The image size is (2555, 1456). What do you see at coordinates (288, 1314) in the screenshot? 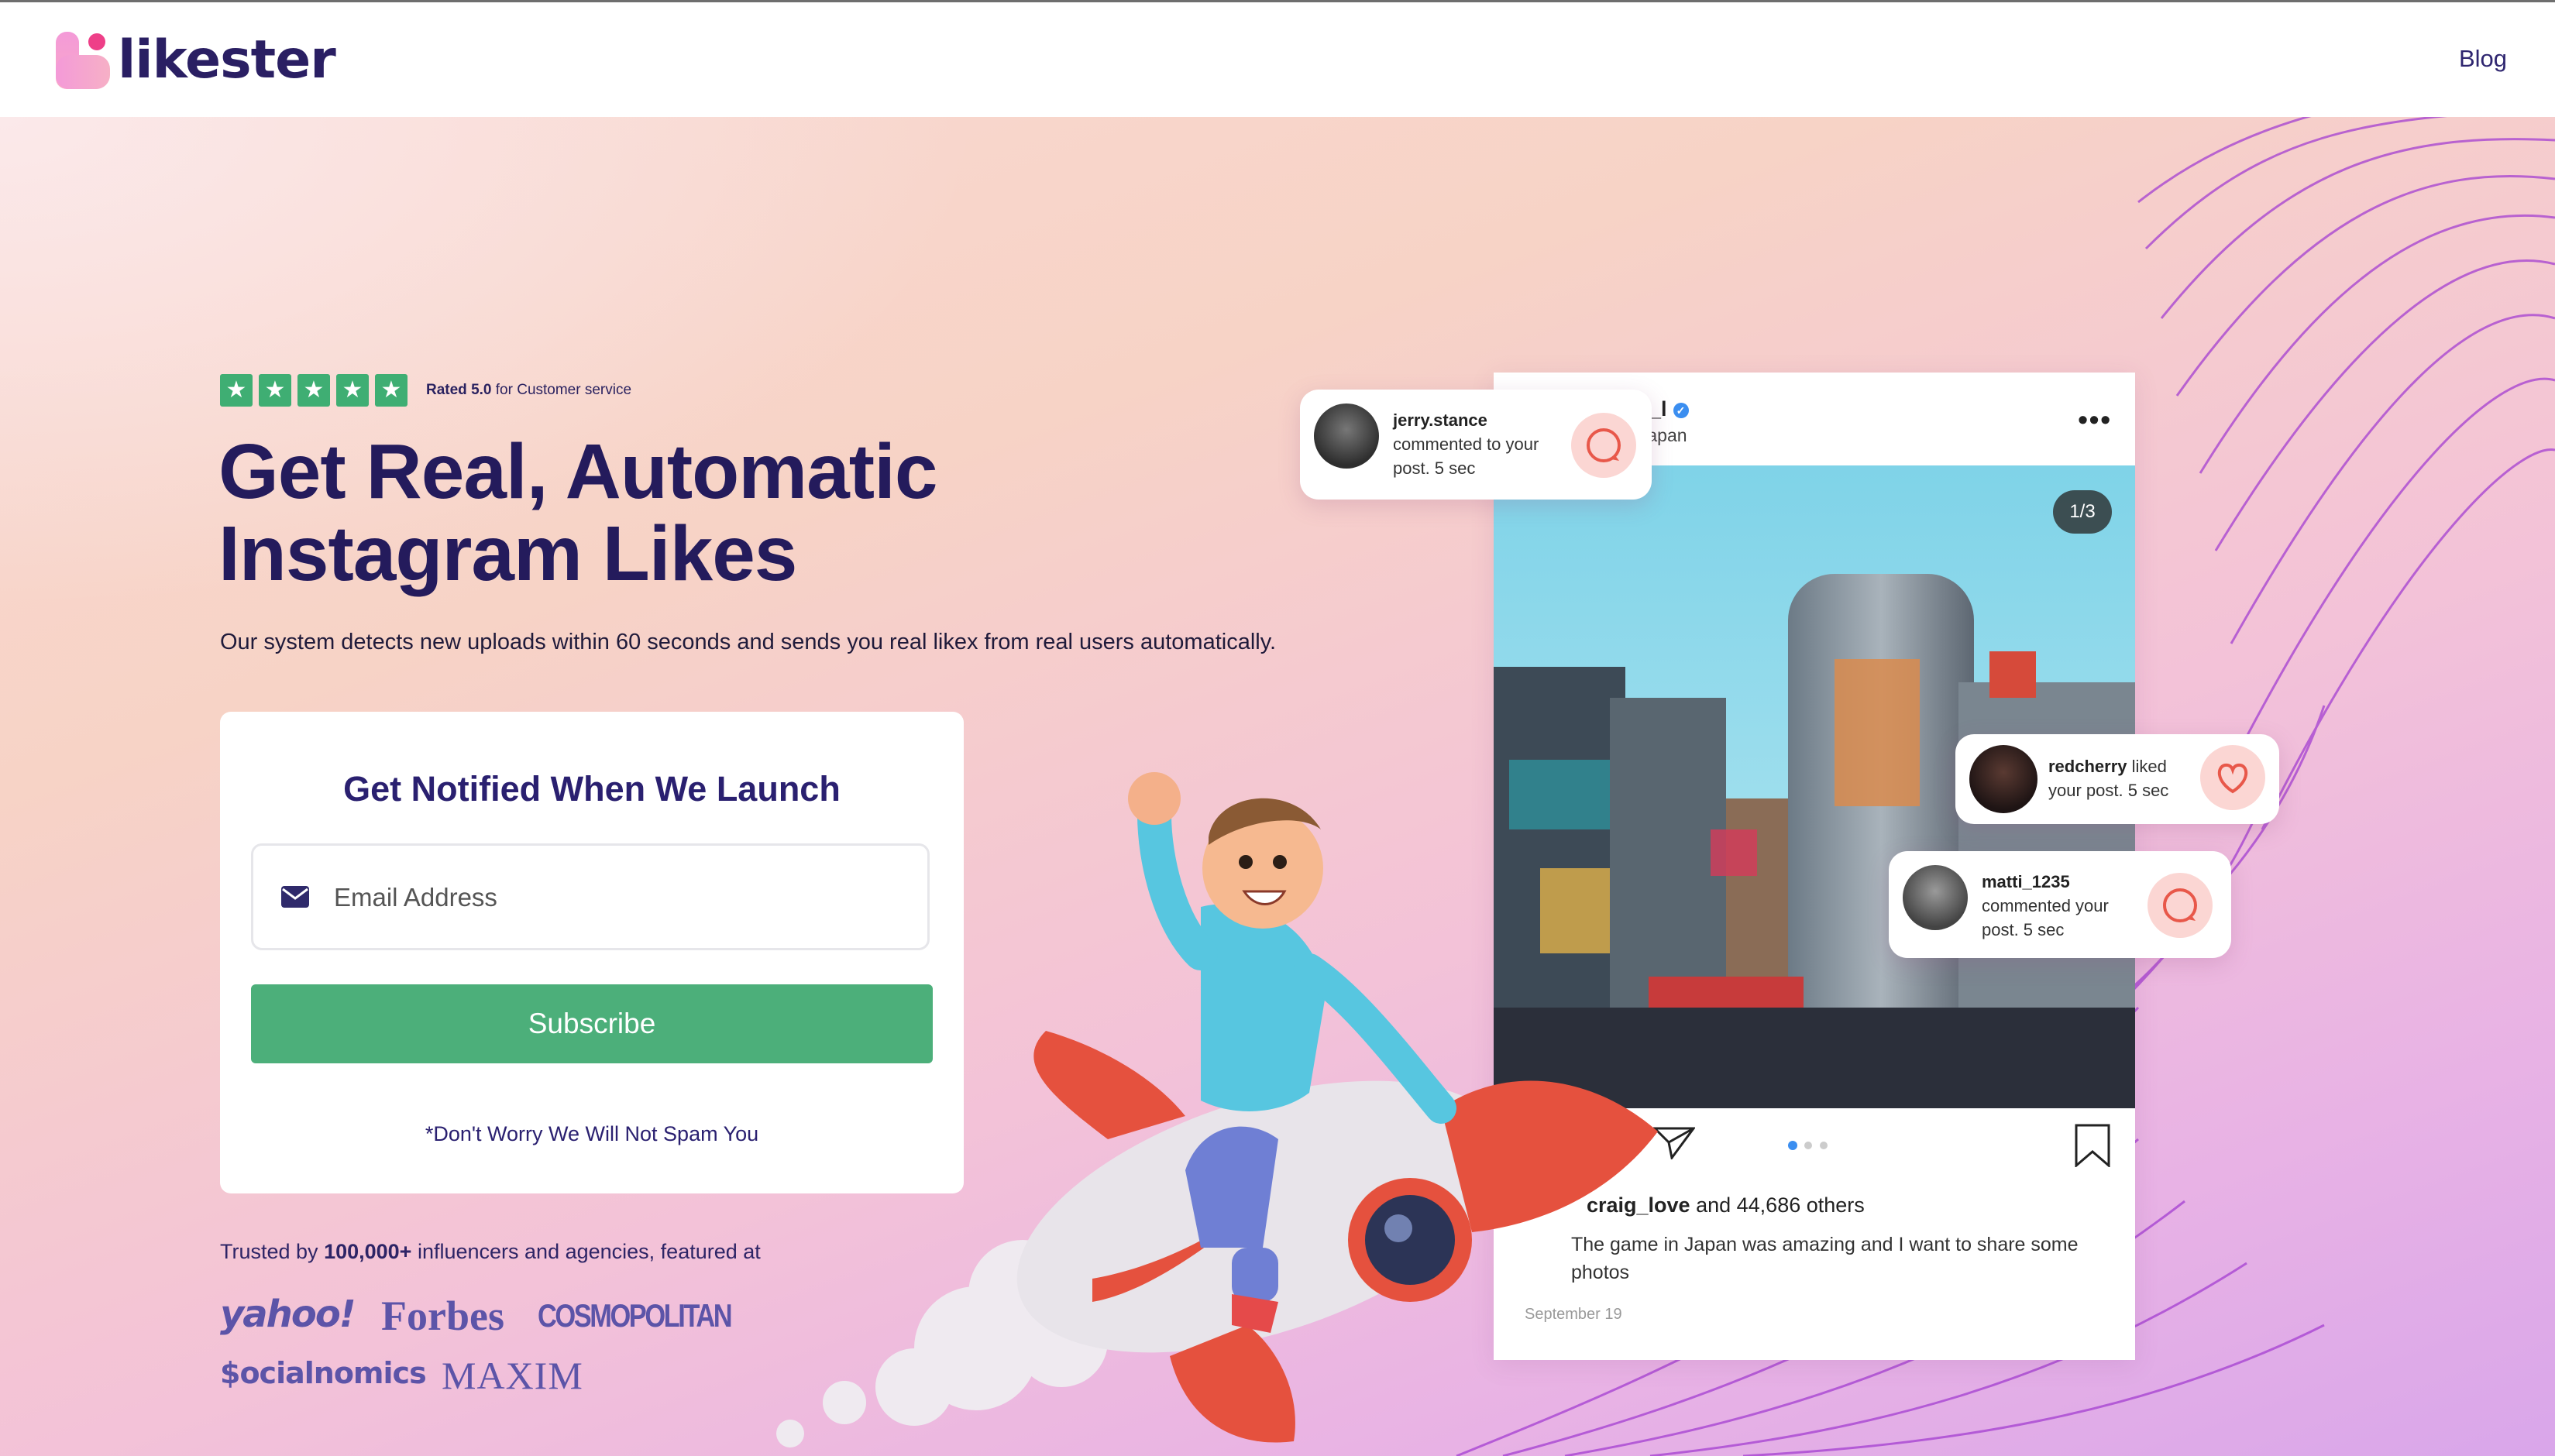
I see `press-logo-yahoo: yahoo!` at bounding box center [288, 1314].